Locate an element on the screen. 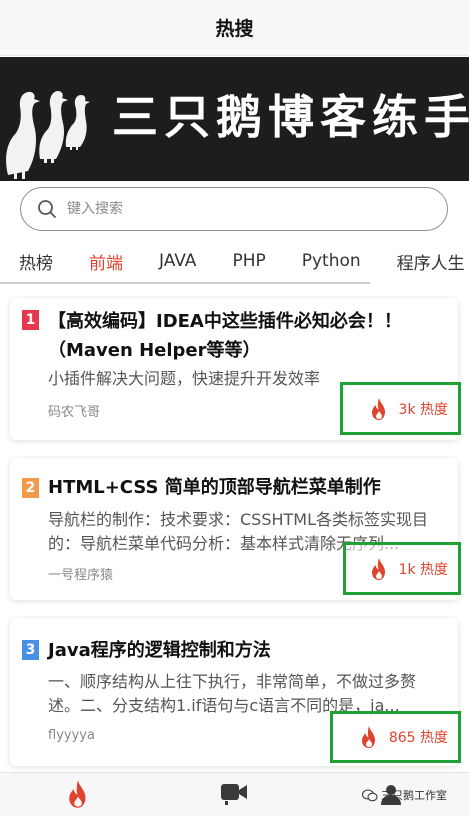 This screenshot has height=816, width=469. heat-indicator: 1k 热度 is located at coordinates (402, 568).